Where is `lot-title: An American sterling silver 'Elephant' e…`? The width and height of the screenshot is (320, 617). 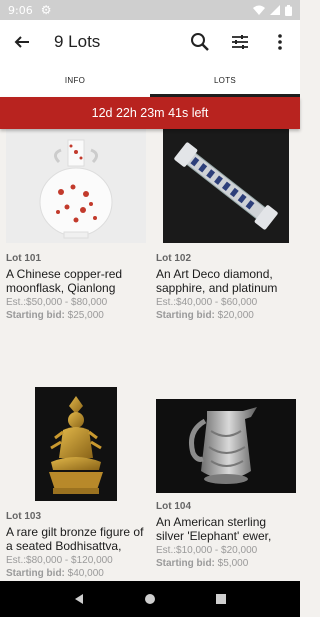 lot-title: An American sterling silver 'Elephant' e… is located at coordinates (214, 529).